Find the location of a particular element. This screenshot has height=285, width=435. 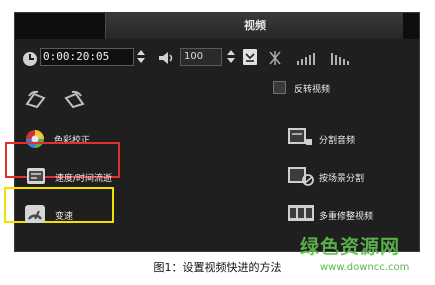

mute-icon is located at coordinates (275, 58).